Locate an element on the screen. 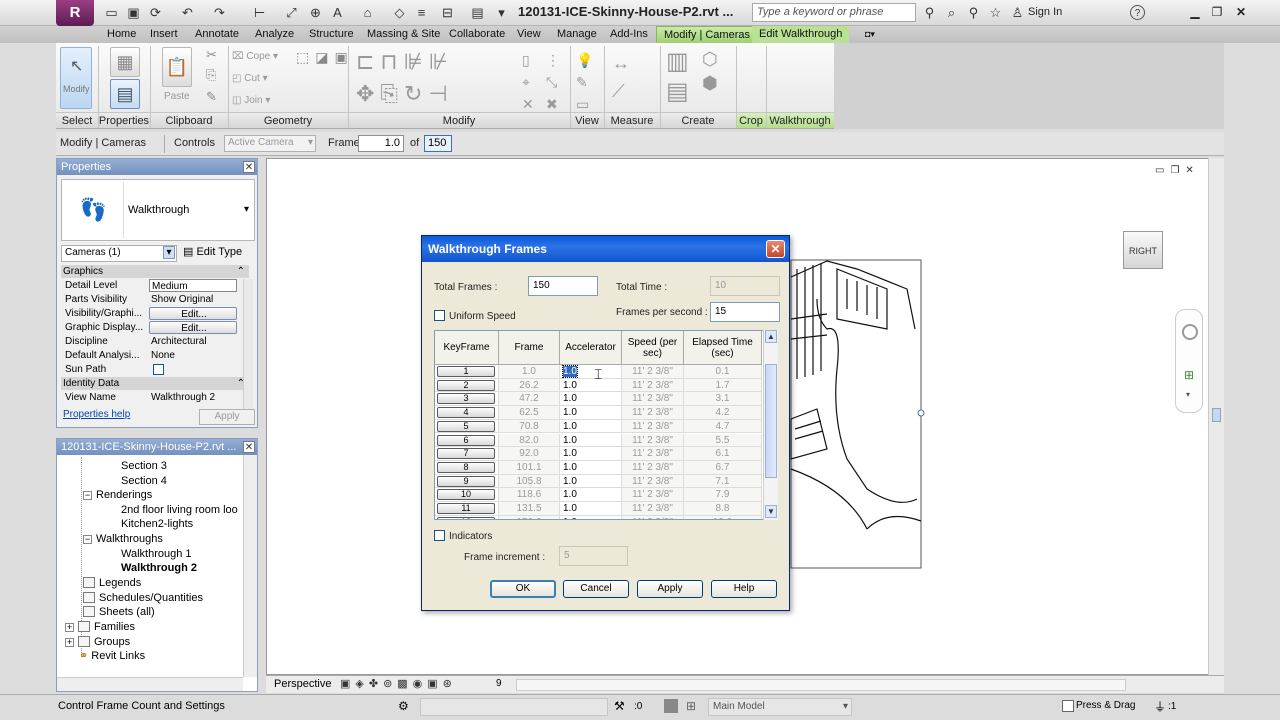 The width and height of the screenshot is (1280, 720). switch-windows-icon: ▤ is located at coordinates (477, 12).